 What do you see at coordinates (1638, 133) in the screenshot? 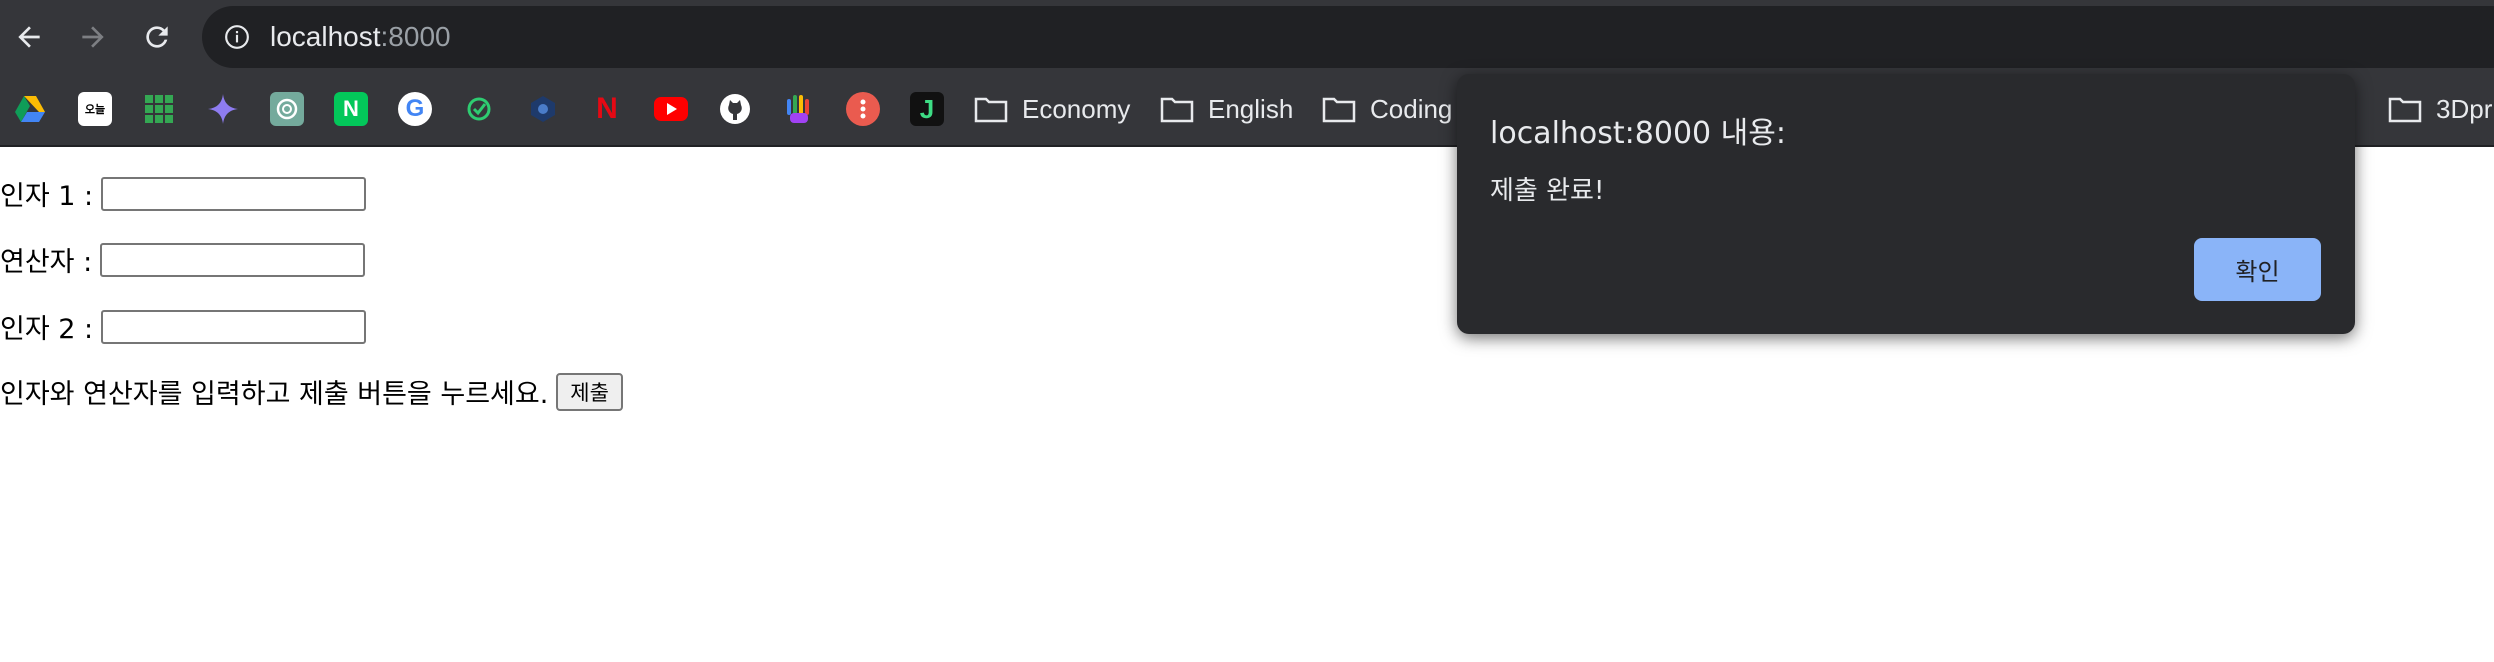
I see `dialog-title: localhost:8000 내용:` at bounding box center [1638, 133].